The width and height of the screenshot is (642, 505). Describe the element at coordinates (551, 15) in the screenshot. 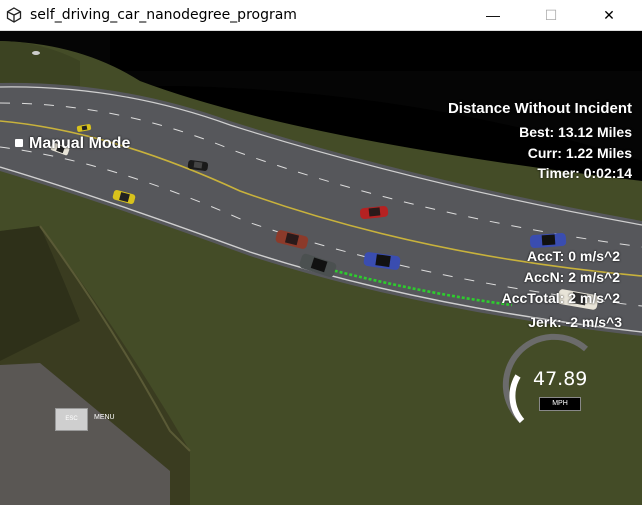

I see `maximize-button: ☐` at that location.